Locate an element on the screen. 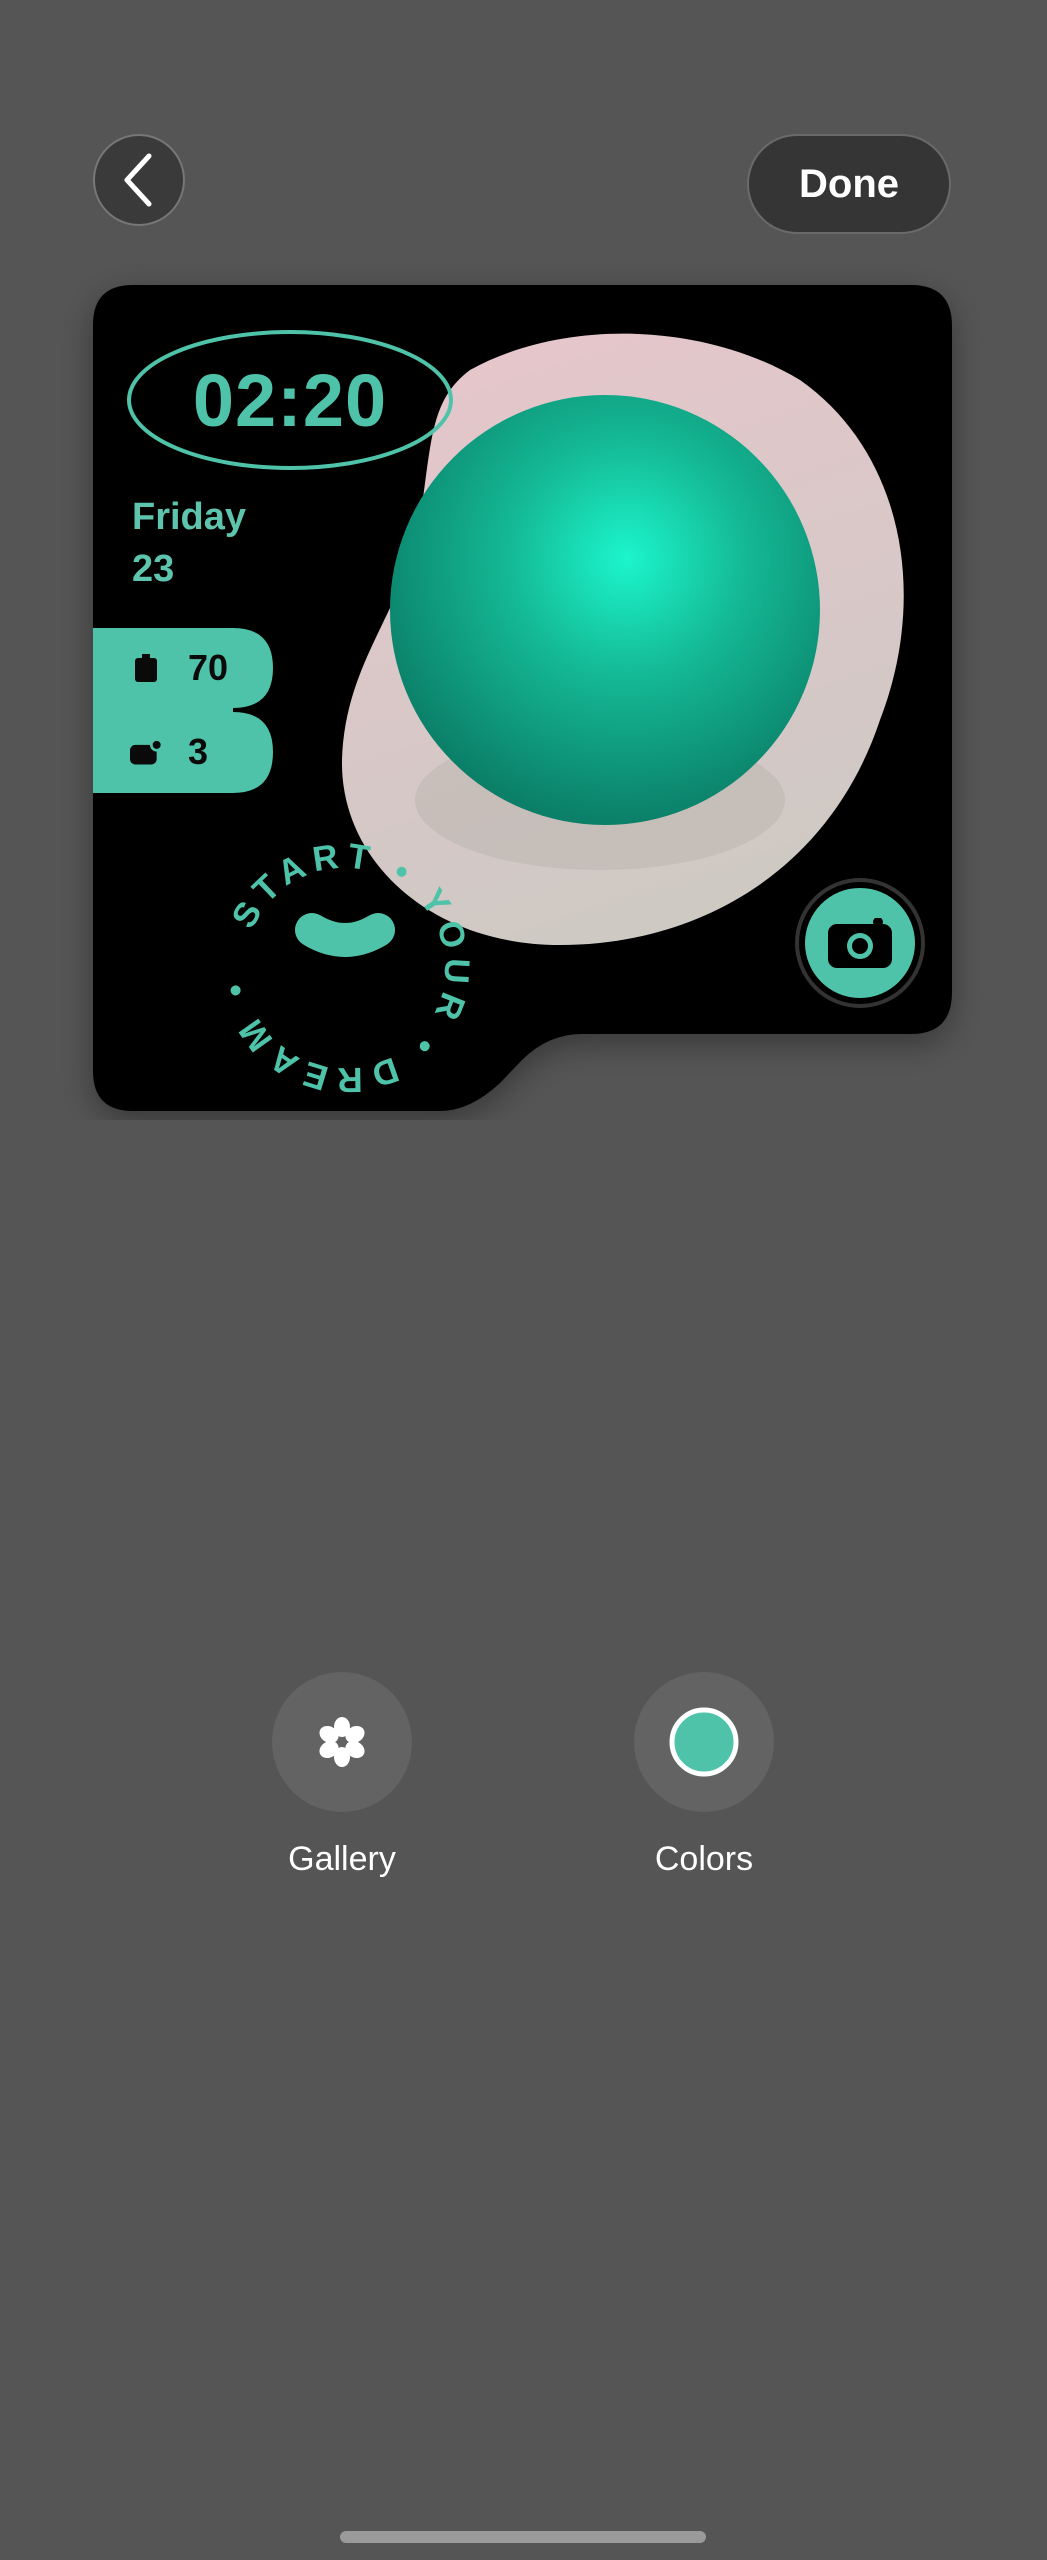  date-number: 23 is located at coordinates (153, 569).